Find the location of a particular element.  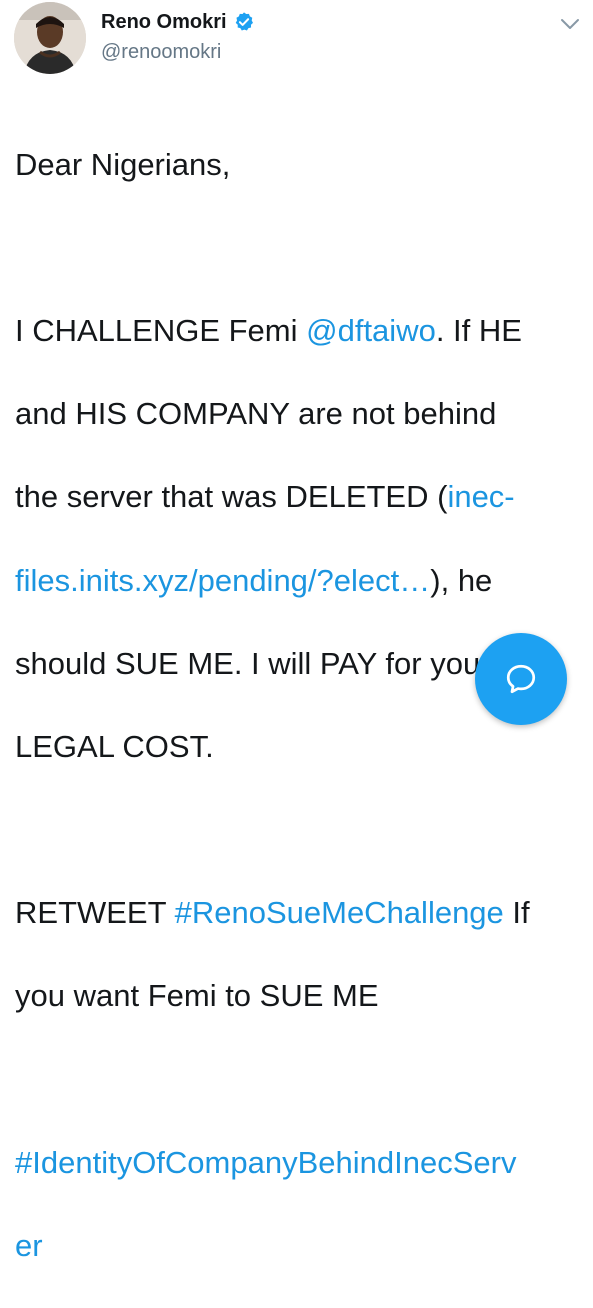

tweet-line: and HIS COMPANY are not behind is located at coordinates (300, 414).